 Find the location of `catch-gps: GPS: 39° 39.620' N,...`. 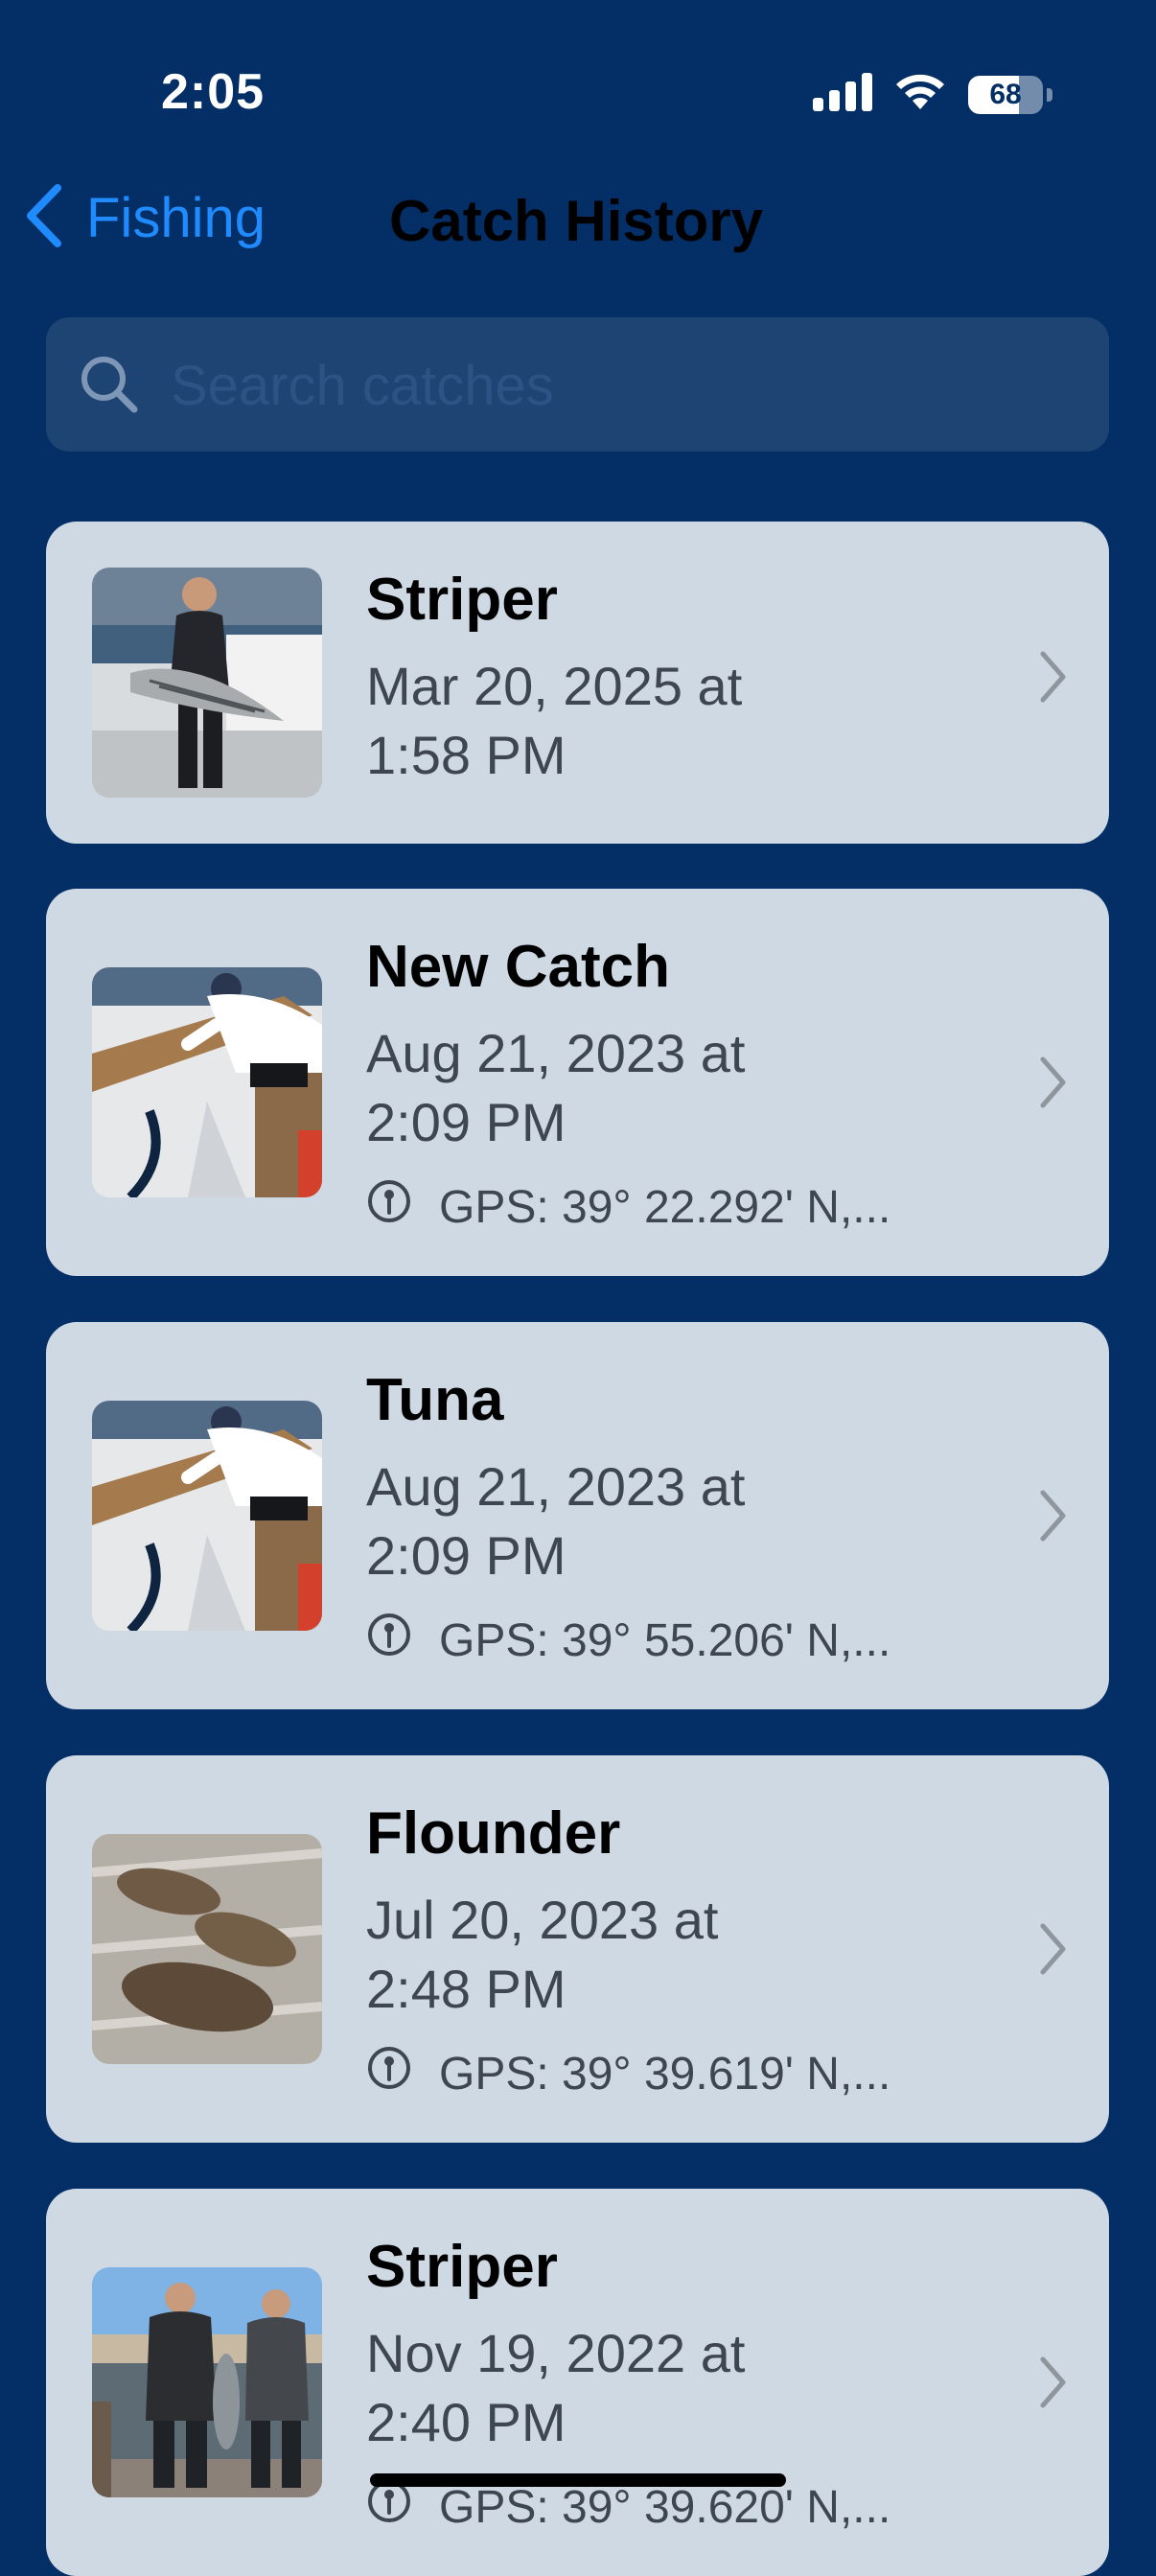

catch-gps: GPS: 39° 39.620' N,... is located at coordinates (628, 2507).